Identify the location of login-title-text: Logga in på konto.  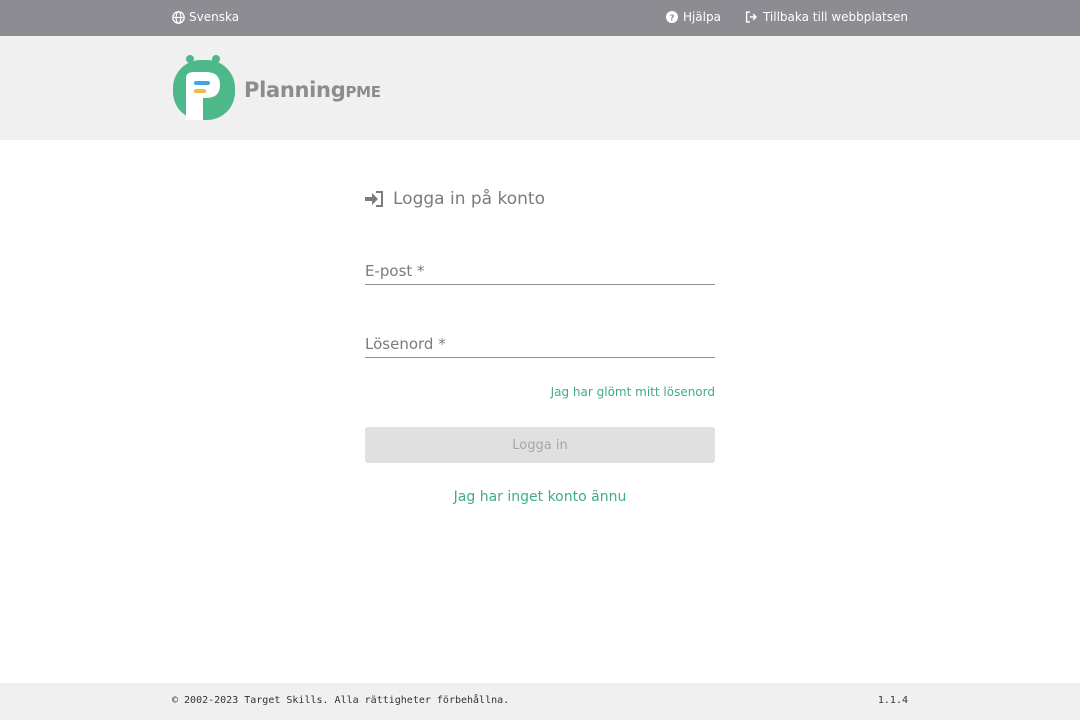
(469, 199).